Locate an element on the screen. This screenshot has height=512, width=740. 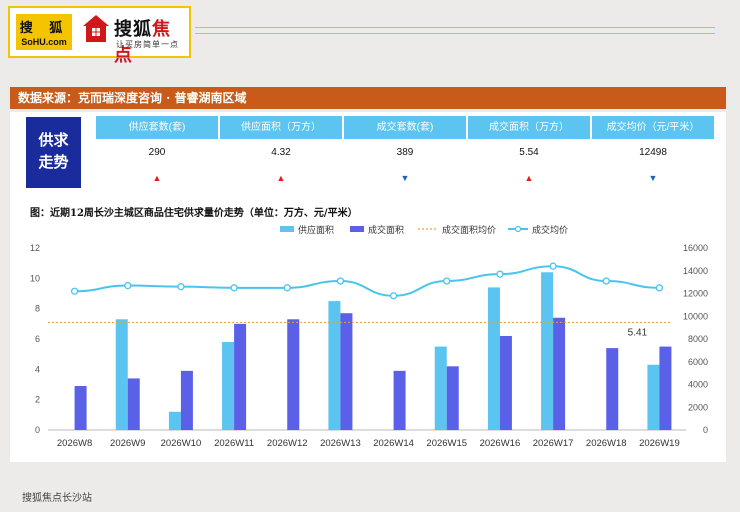
brand-black: 搜狐 is located at coordinates (133, 29).